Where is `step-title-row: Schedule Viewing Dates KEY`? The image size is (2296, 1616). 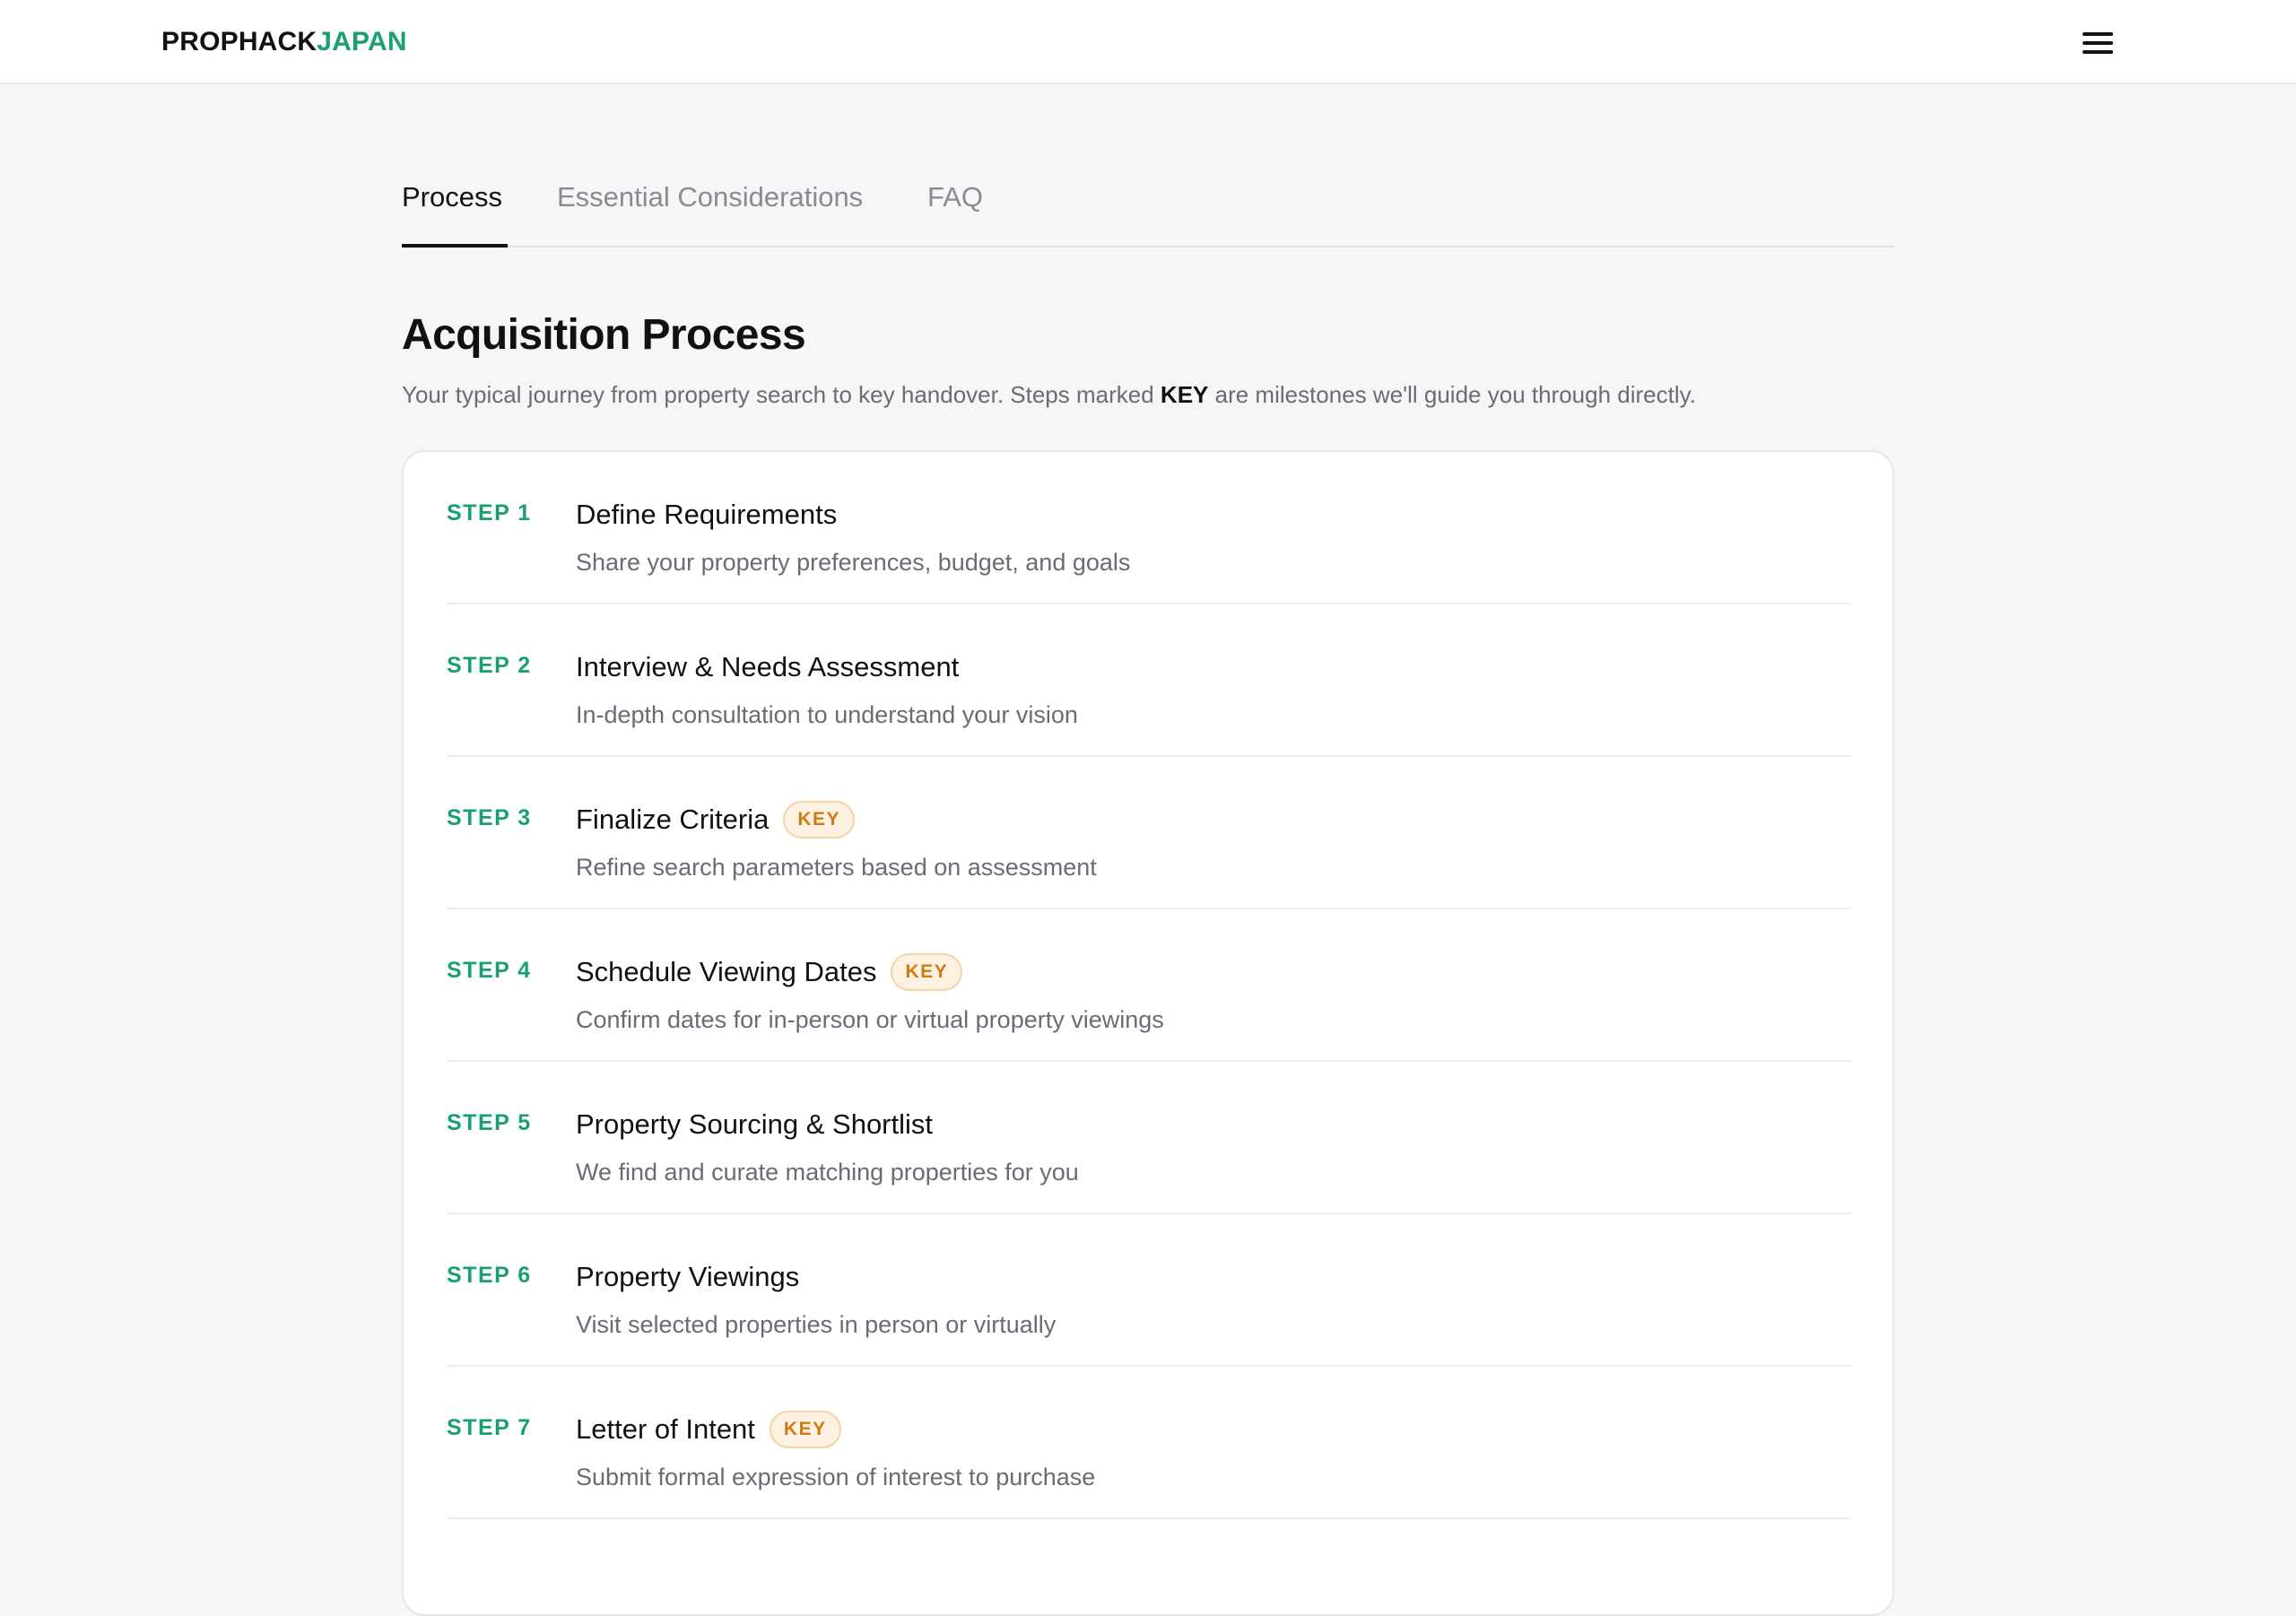
step-title-row: Schedule Viewing Dates KEY is located at coordinates (769, 972).